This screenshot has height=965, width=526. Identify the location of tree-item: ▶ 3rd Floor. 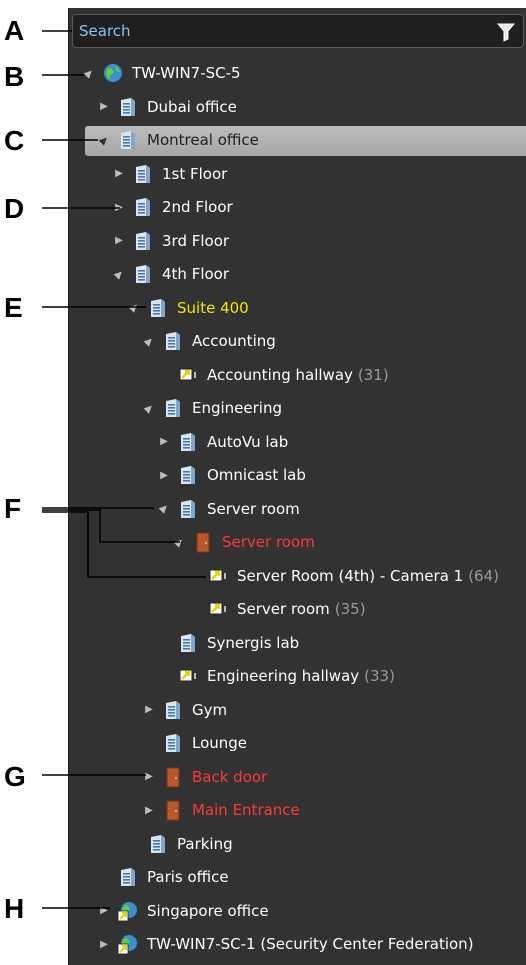
(170, 241).